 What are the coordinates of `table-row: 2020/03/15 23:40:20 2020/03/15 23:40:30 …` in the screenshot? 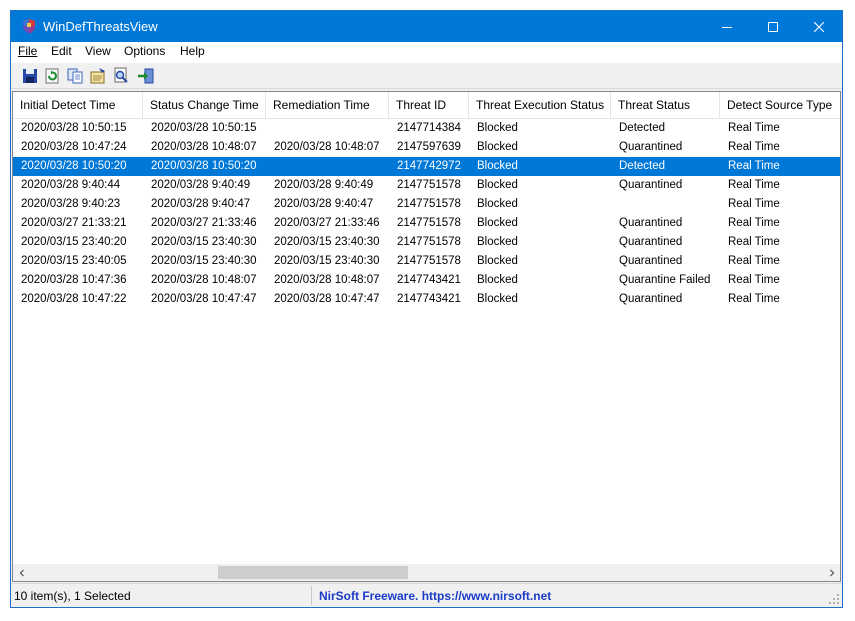 It's located at (426, 242).